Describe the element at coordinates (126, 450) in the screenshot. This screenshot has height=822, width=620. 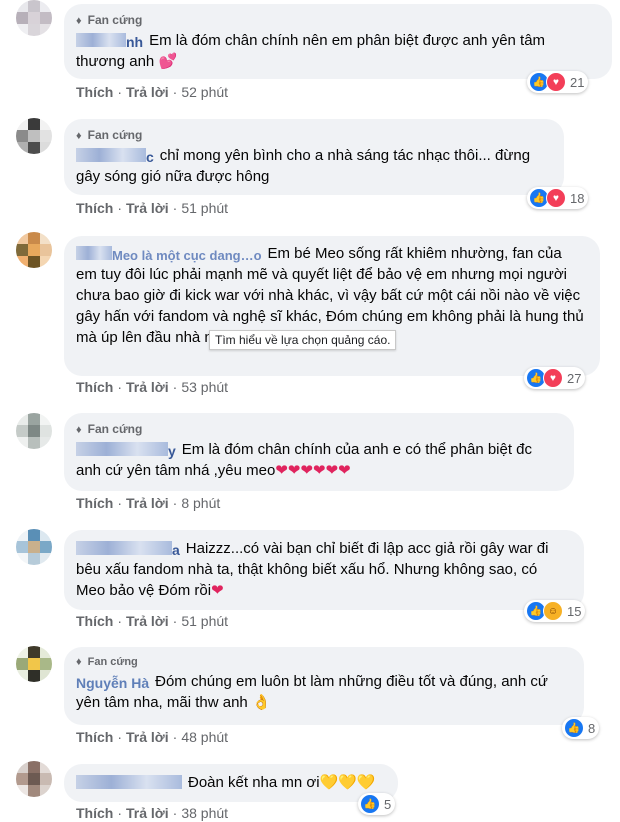
I see `commenter-name: y` at that location.